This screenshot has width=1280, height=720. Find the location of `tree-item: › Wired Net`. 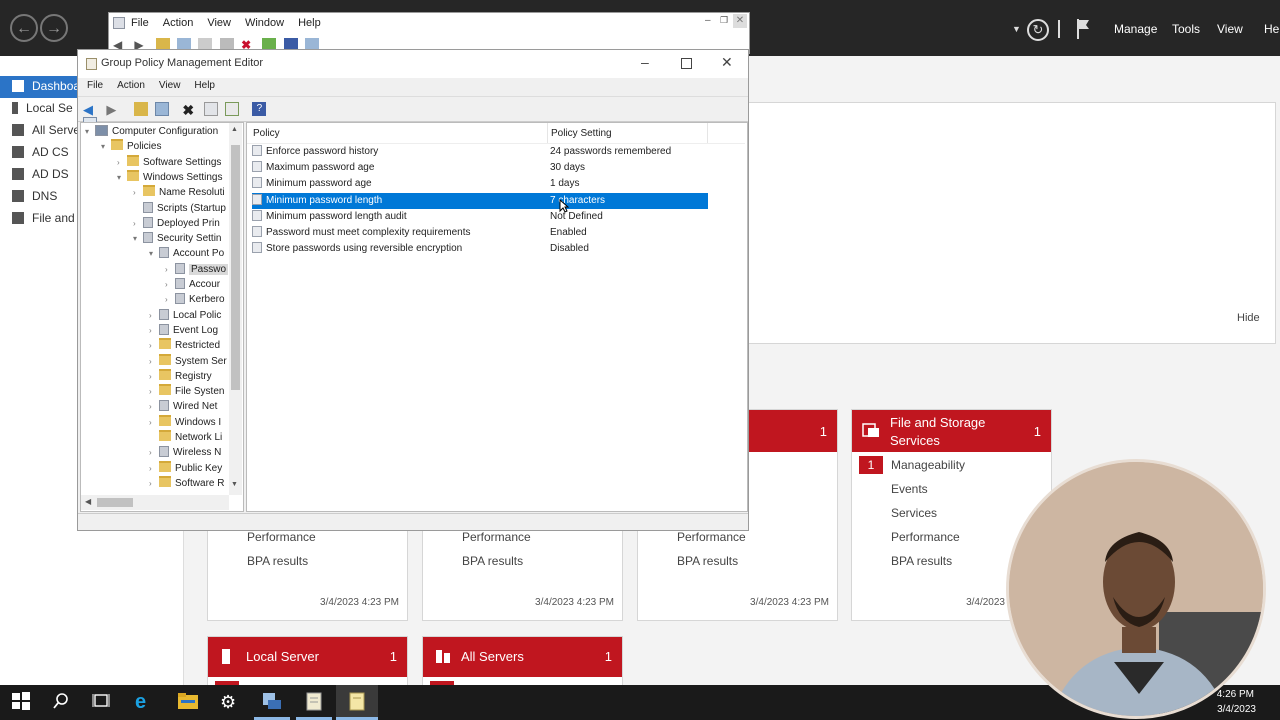

tree-item: › Wired Net is located at coordinates (154, 406).